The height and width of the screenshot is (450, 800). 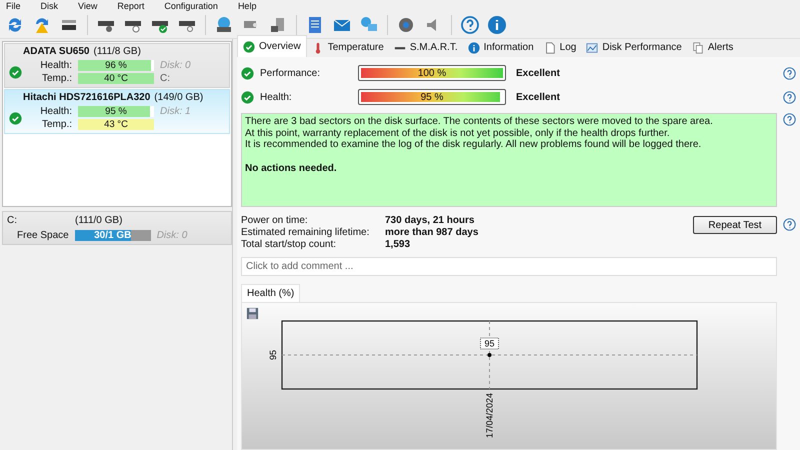 What do you see at coordinates (458, 133) in the screenshot?
I see `status-text: At this point, warranty replacement of the disk is not yet possible, only if the health drops further.` at bounding box center [458, 133].